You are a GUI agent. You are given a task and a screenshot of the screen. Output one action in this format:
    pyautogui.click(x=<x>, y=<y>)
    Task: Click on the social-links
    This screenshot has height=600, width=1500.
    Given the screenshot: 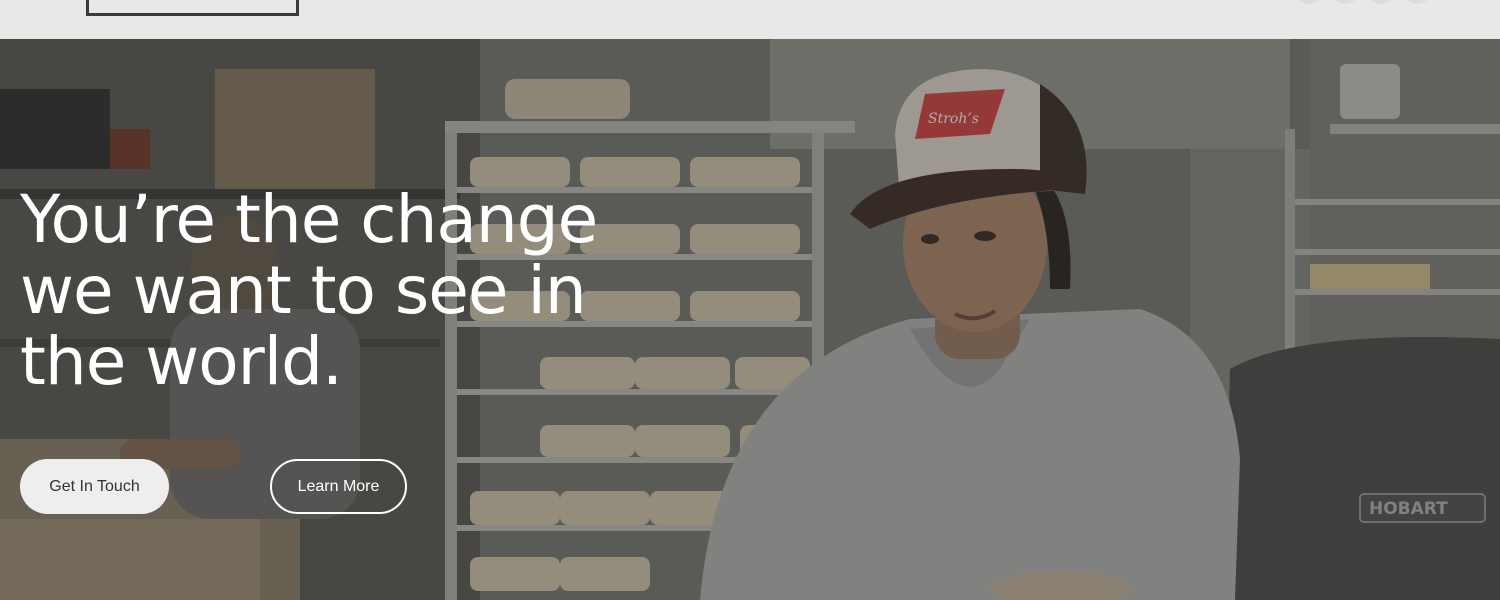 What is the action you would take?
    pyautogui.click(x=1363, y=2)
    